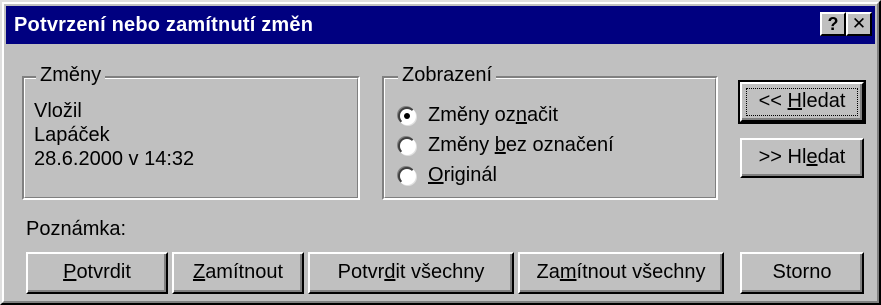 This screenshot has height=305, width=881. I want to click on reject-all-label: Zamítnout všechny, so click(621, 272).